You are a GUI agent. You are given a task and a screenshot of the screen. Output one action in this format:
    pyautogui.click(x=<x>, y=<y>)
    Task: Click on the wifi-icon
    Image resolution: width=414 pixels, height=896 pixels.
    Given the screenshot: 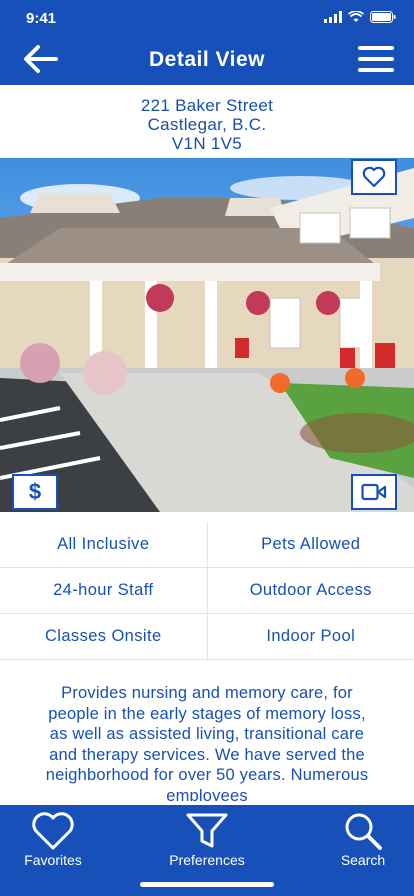 What is the action you would take?
    pyautogui.click(x=356, y=16)
    